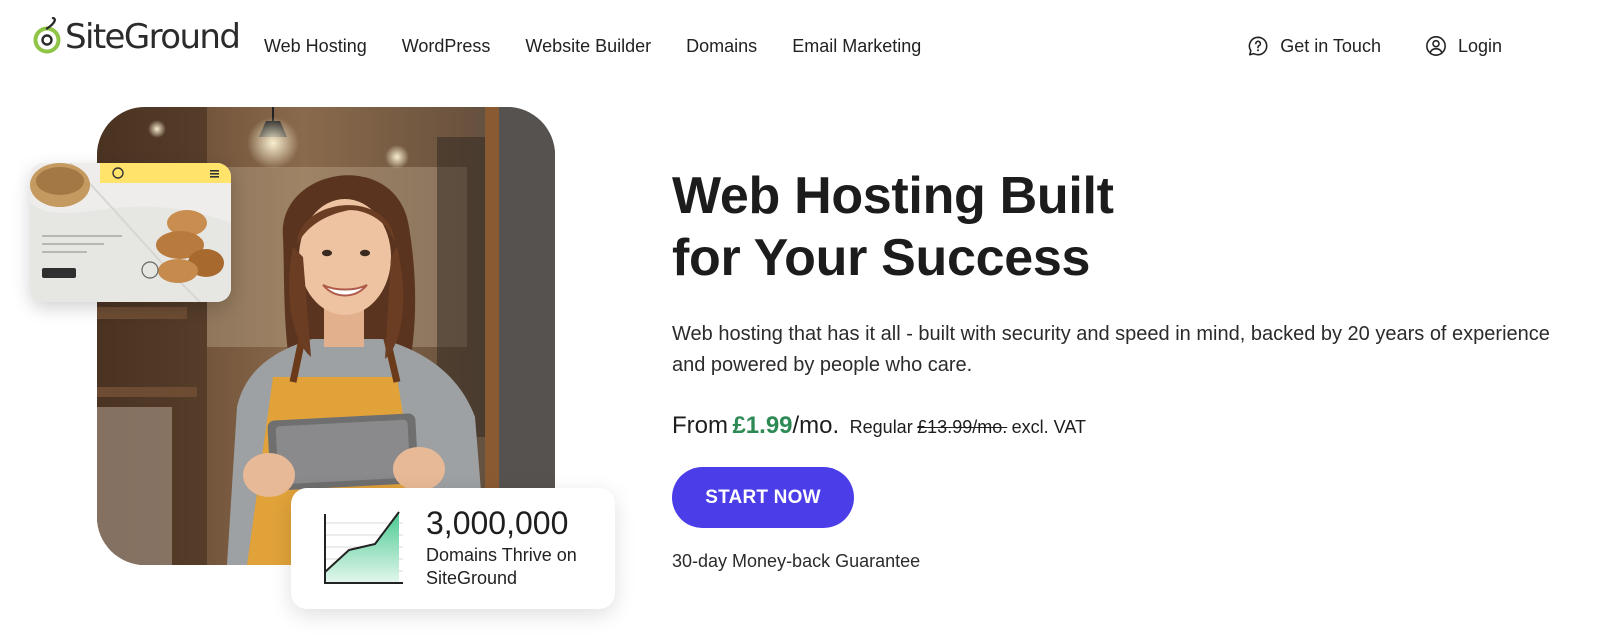 The height and width of the screenshot is (635, 1600). I want to click on nav-item-email-marketing: Email Marketing, so click(856, 46).